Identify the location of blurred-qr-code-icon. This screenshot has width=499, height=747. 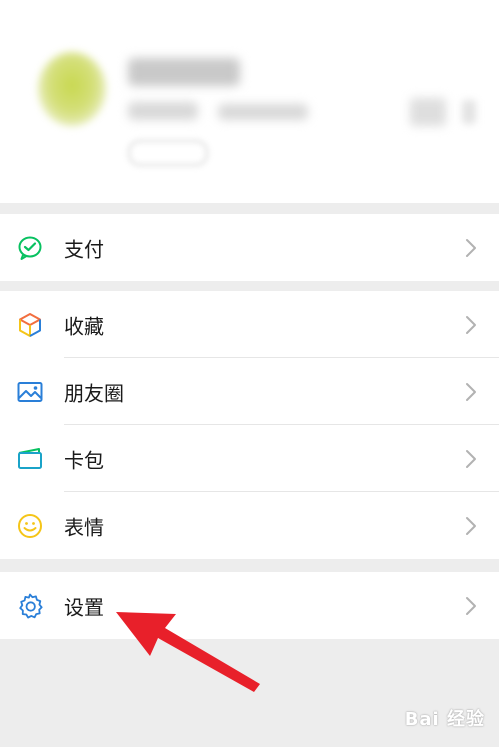
(428, 112).